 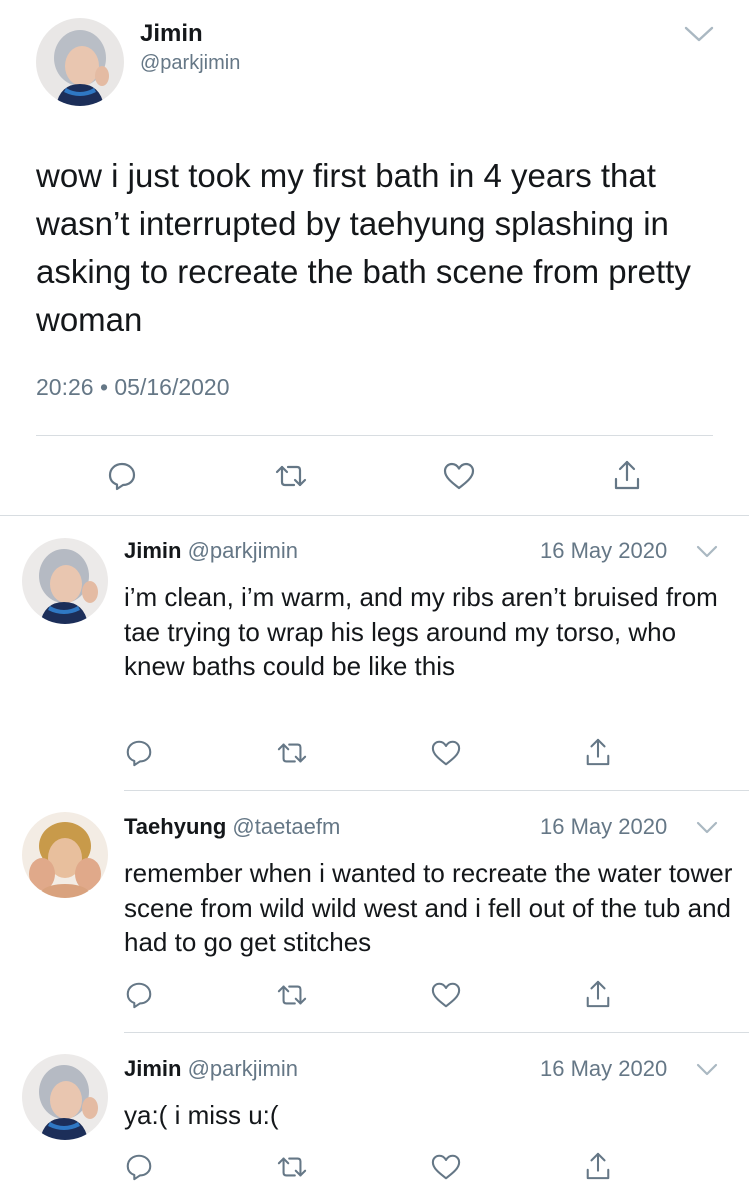 What do you see at coordinates (133, 387) in the screenshot?
I see `tweet-timestamp: 20:26 • 05/16/2020` at bounding box center [133, 387].